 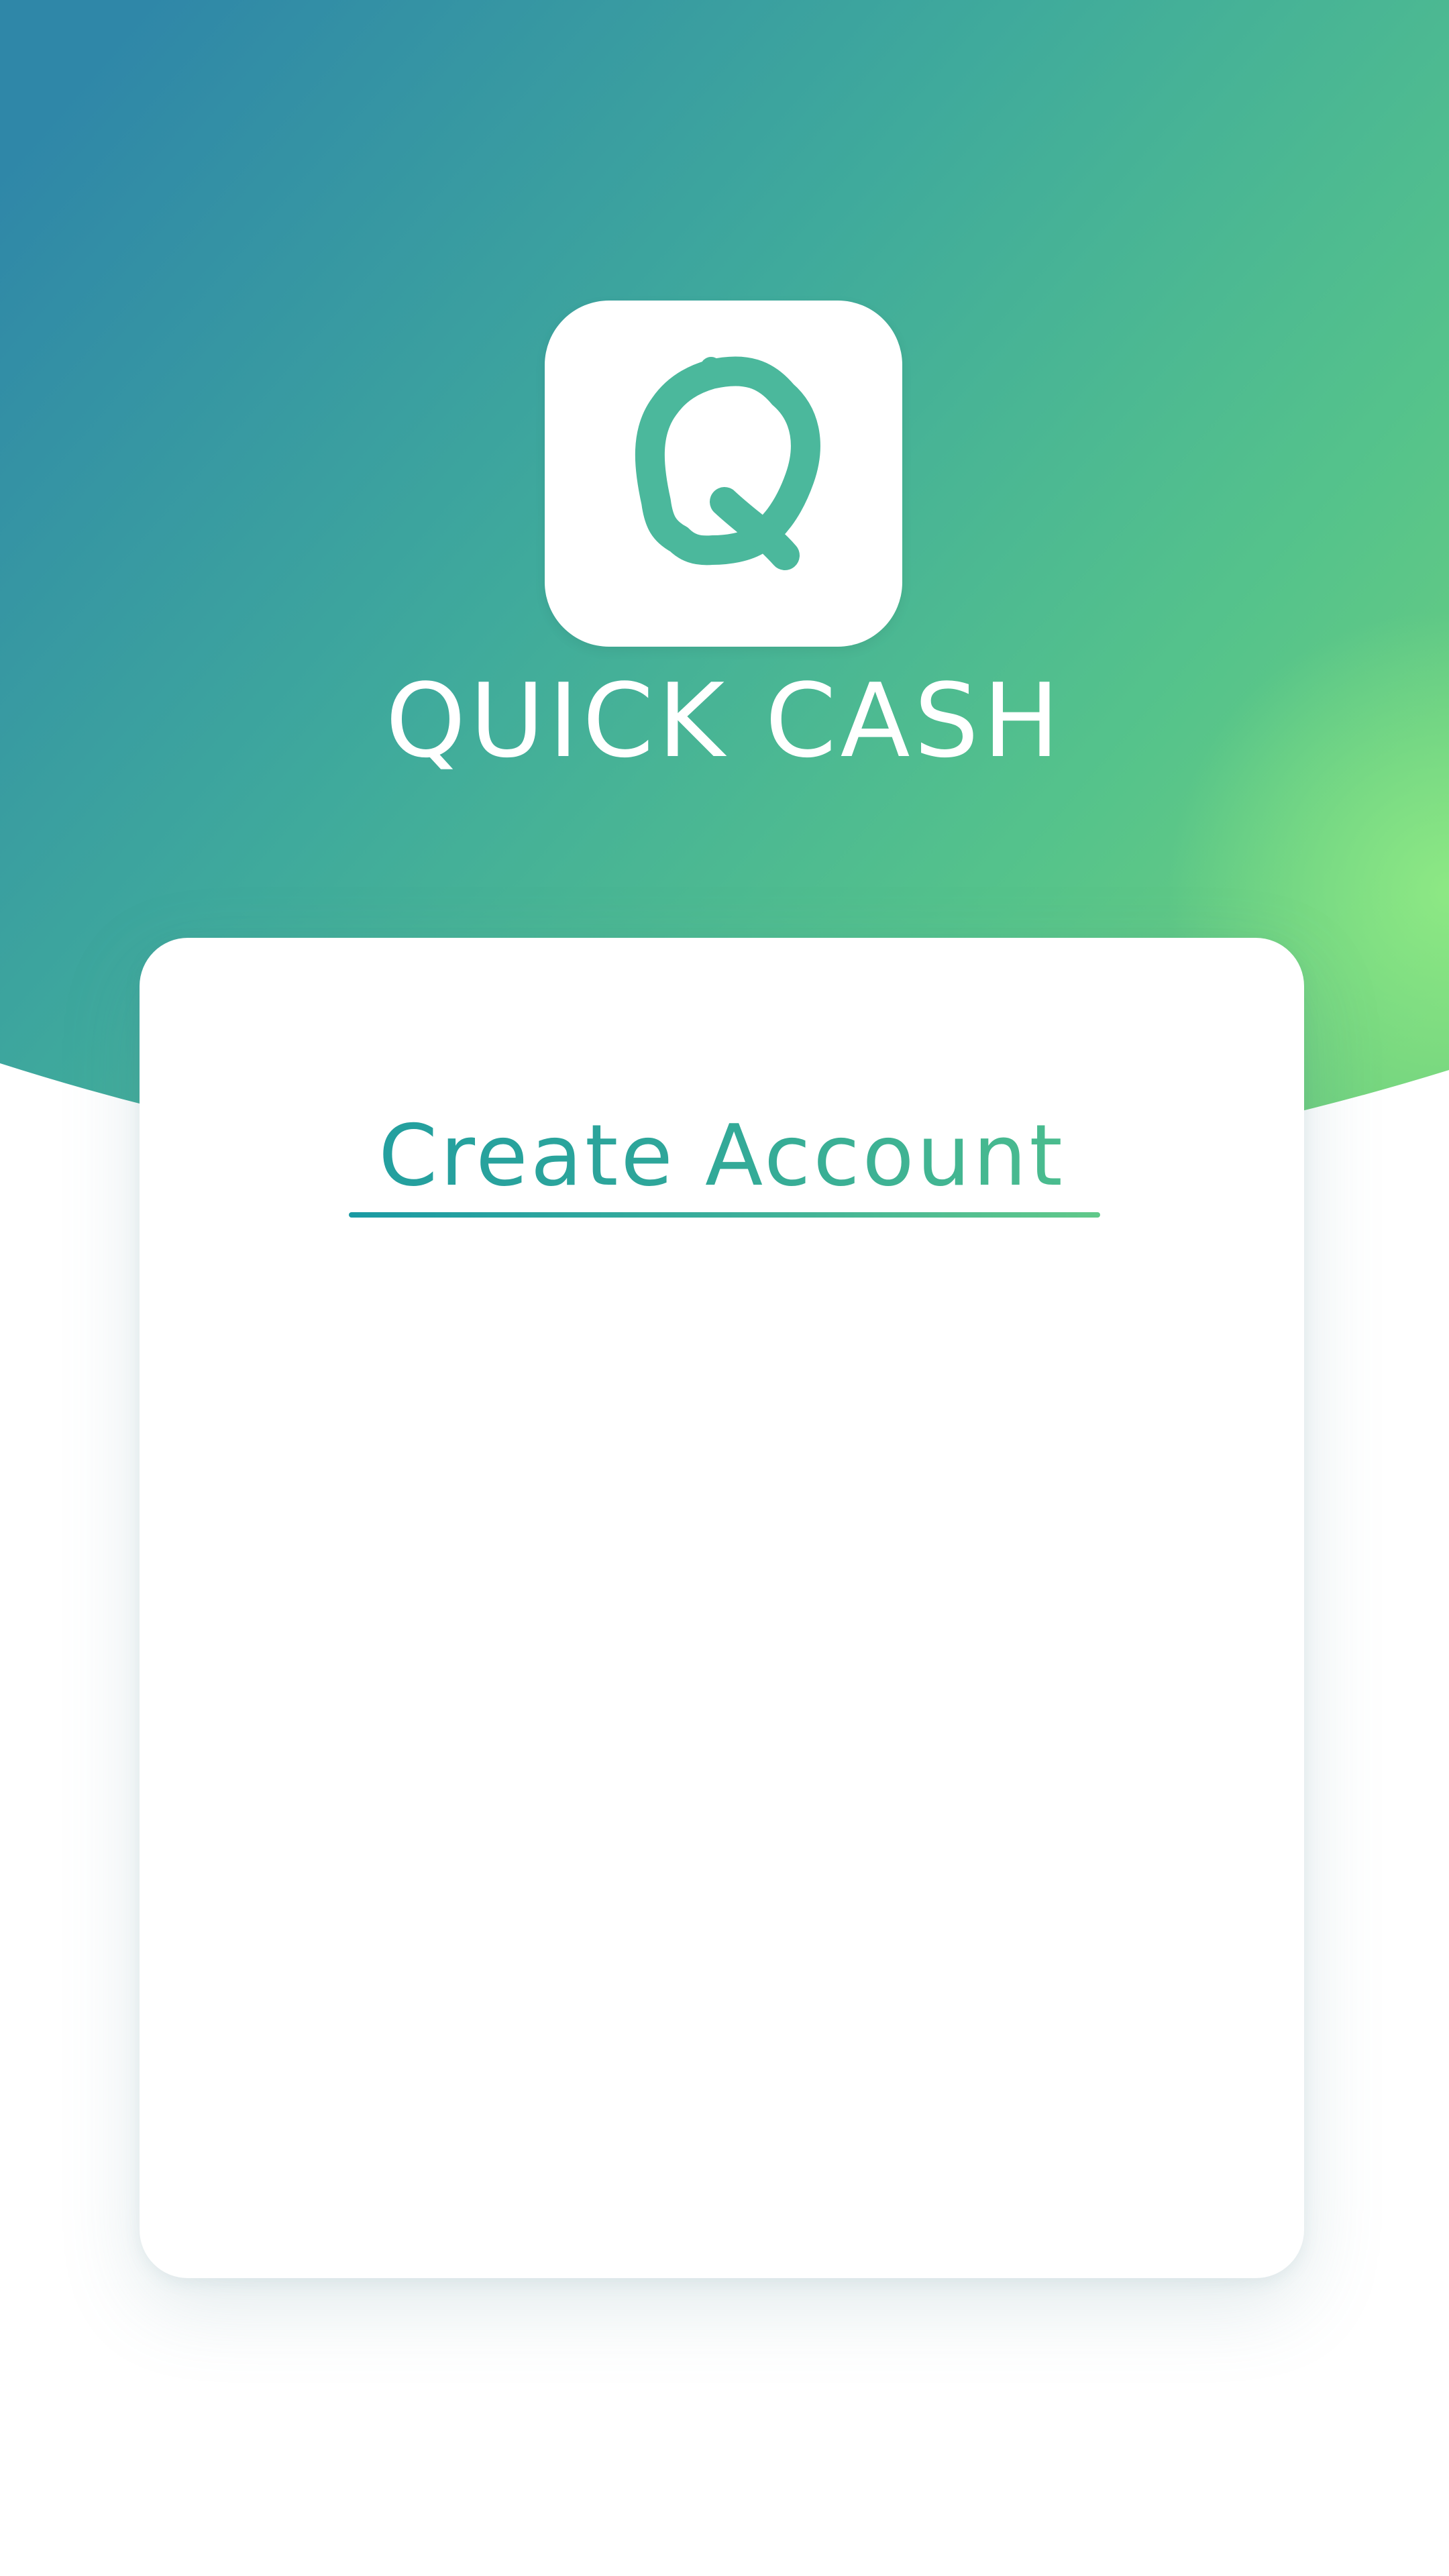 What do you see at coordinates (727, 463) in the screenshot?
I see `q-letter-logo-icon` at bounding box center [727, 463].